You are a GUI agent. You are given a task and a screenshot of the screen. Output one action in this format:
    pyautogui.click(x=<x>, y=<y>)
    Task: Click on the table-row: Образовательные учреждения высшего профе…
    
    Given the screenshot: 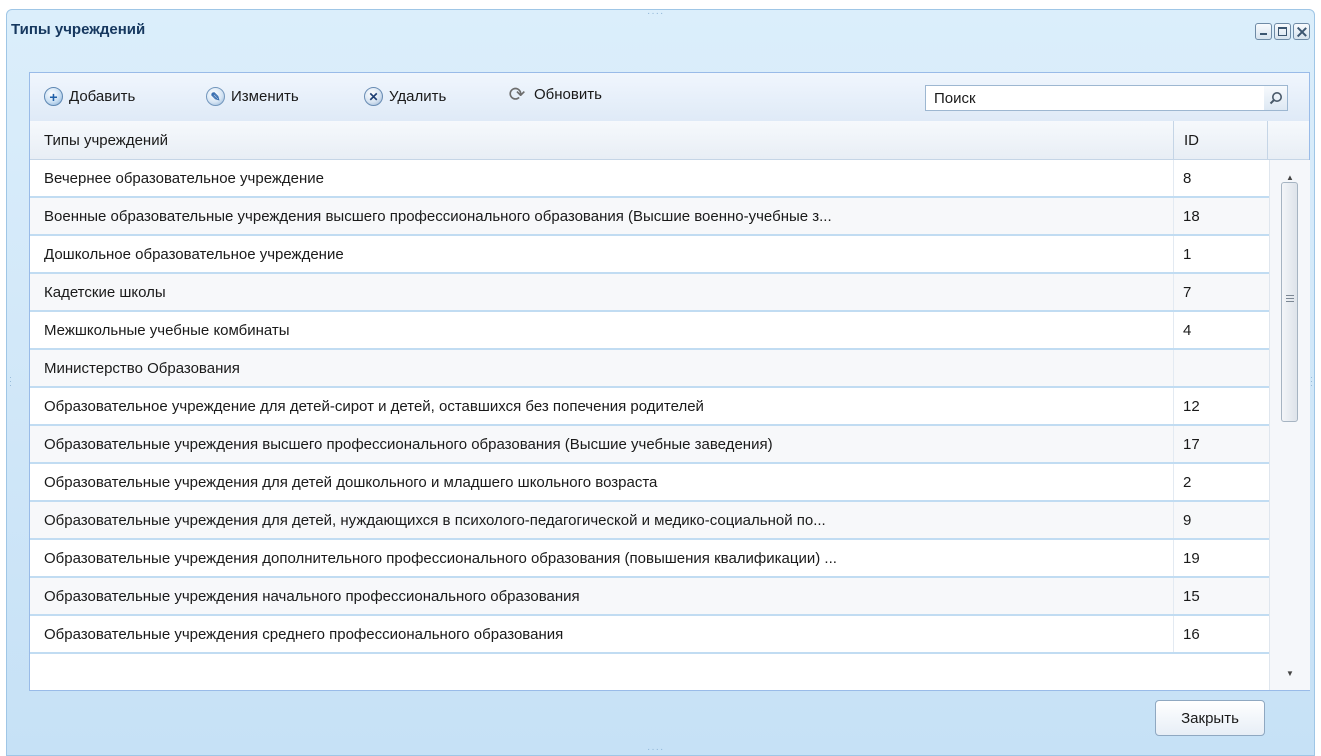 What is the action you would take?
    pyautogui.click(x=649, y=445)
    